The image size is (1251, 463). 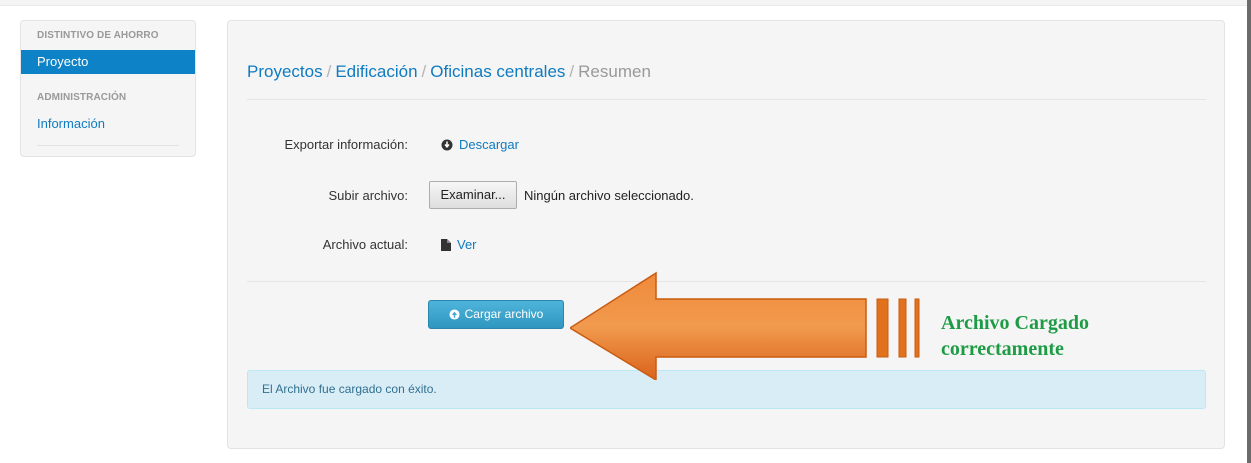 I want to click on annotation-text: Archivo Cargado correctamente, so click(x=1015, y=336).